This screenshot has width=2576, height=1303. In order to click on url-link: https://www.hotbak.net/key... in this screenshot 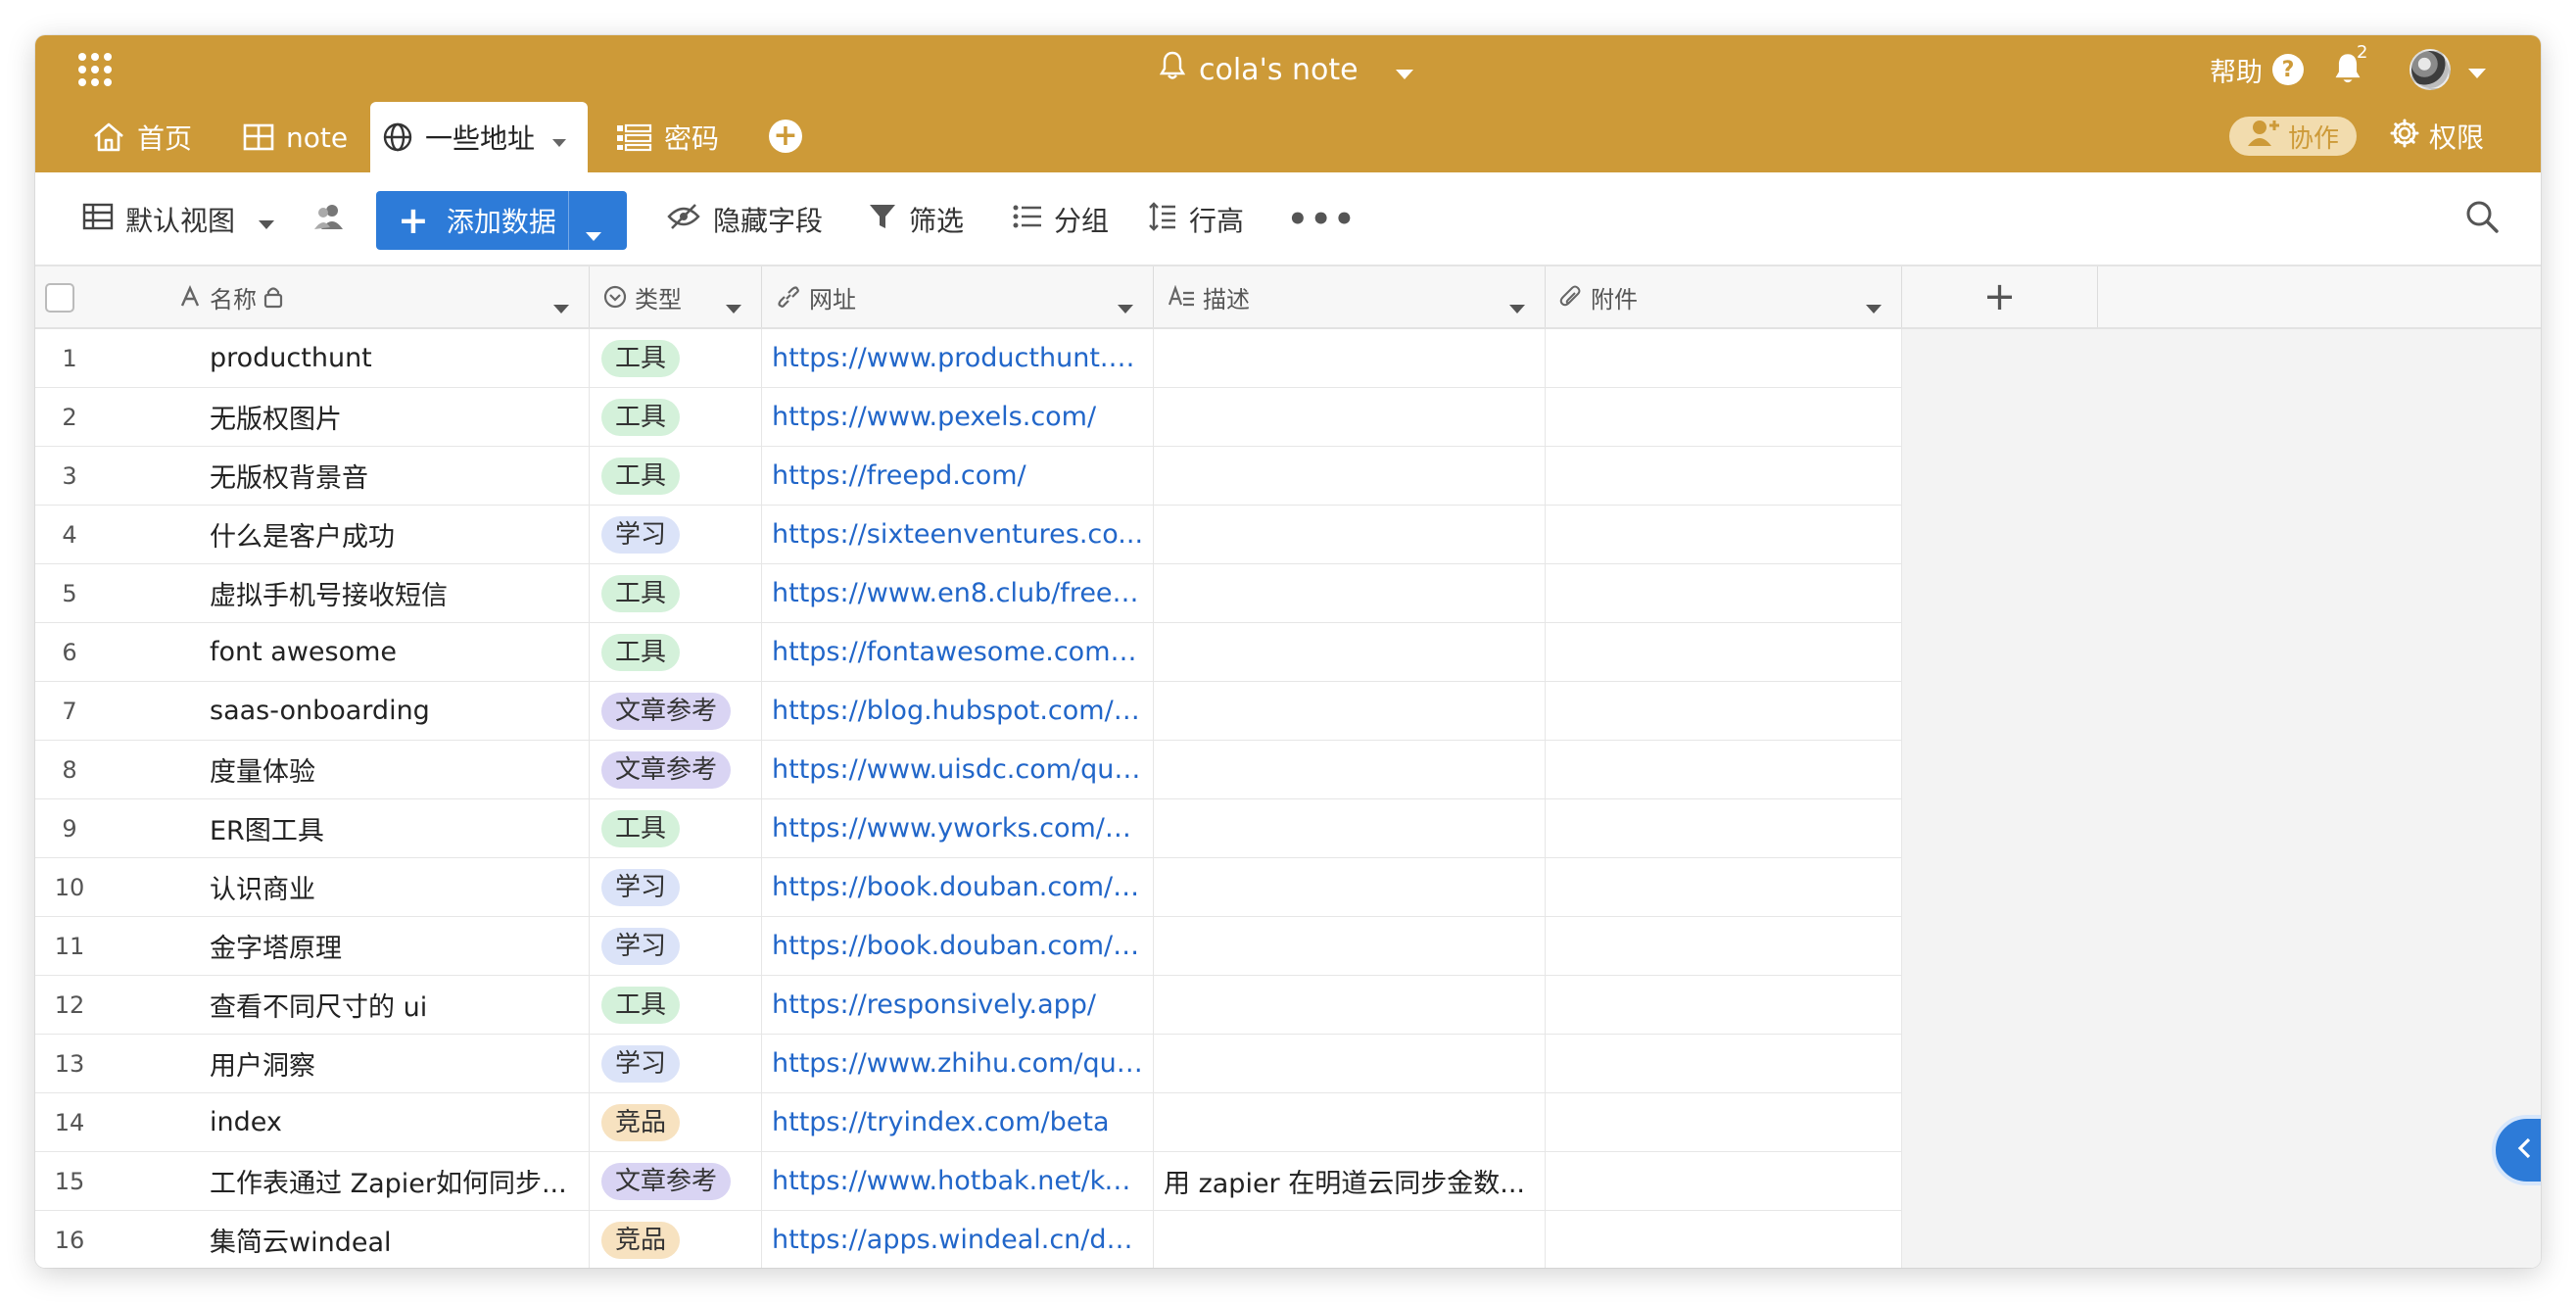, I will do `click(958, 1181)`.